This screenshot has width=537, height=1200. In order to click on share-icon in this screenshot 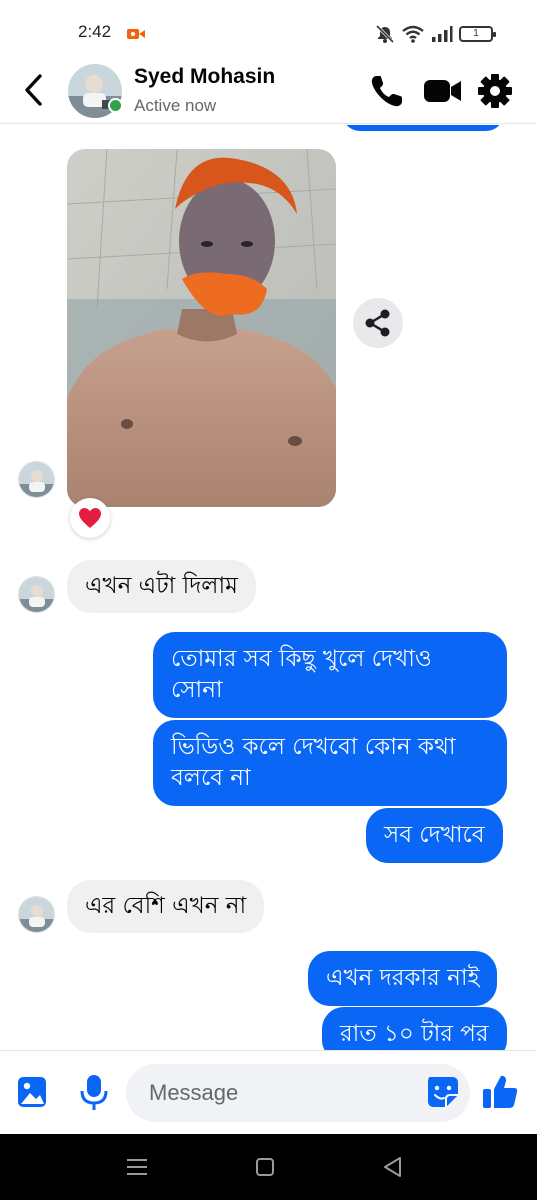, I will do `click(377, 323)`.